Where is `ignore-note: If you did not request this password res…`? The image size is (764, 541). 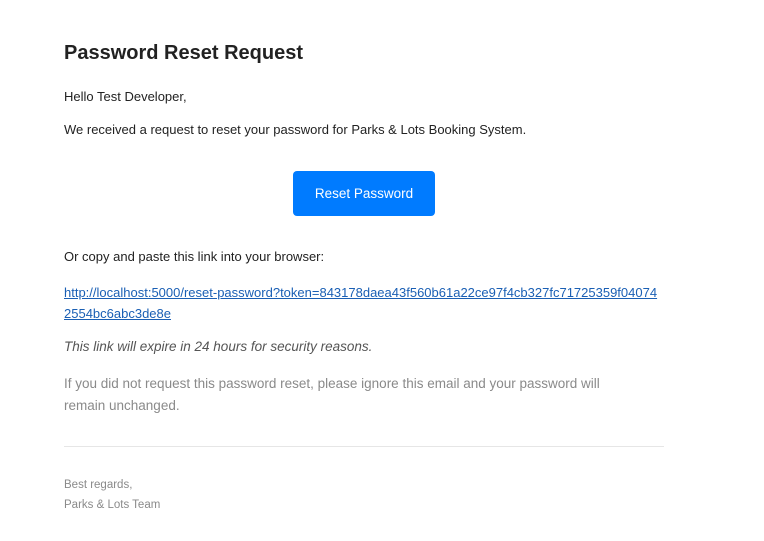 ignore-note: If you did not request this password res… is located at coordinates (332, 394).